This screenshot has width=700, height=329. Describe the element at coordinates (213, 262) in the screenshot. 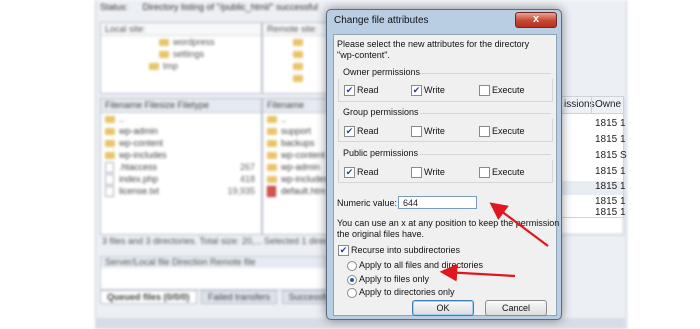

I see `queue-header: Server/Local file Direction Remote file` at that location.